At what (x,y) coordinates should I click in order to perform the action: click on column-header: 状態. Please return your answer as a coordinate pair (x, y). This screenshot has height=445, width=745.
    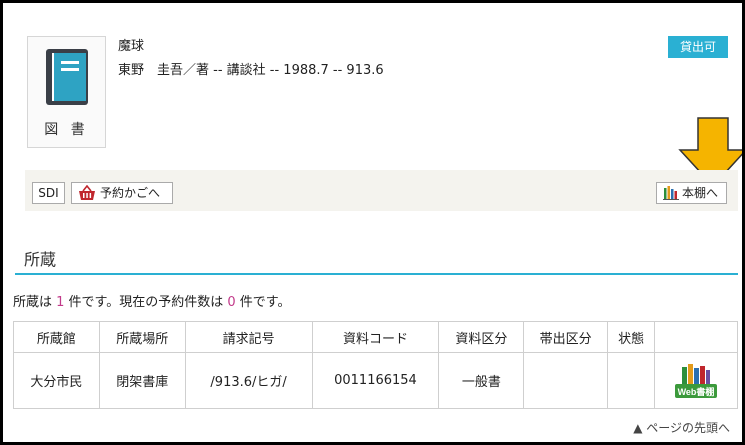
    Looking at the image, I should click on (631, 337).